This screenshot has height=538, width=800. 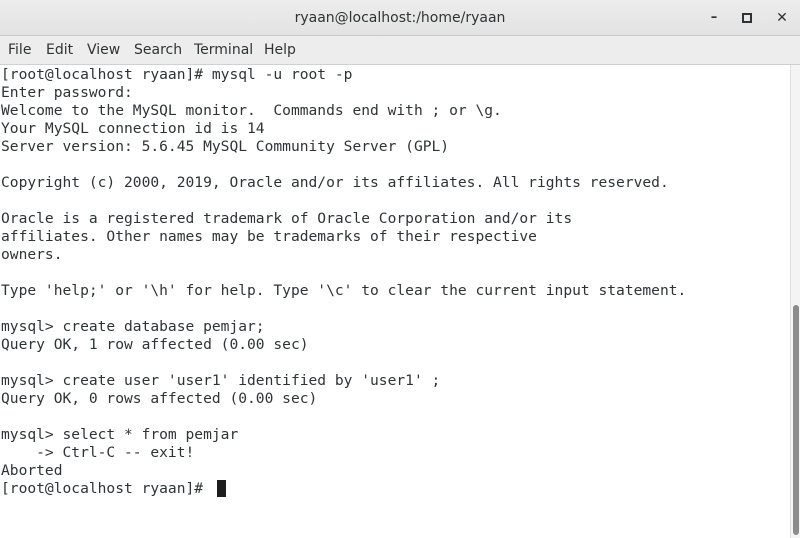 I want to click on vertical-scrollbar, so click(x=795, y=301).